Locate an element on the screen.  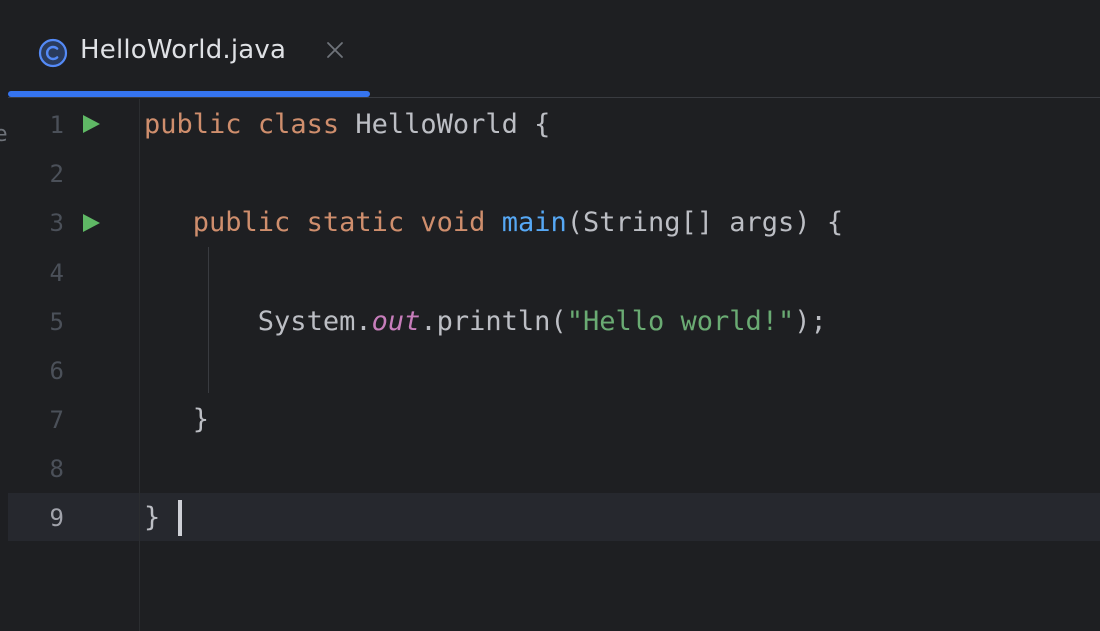
keyword: class is located at coordinates (298, 124).